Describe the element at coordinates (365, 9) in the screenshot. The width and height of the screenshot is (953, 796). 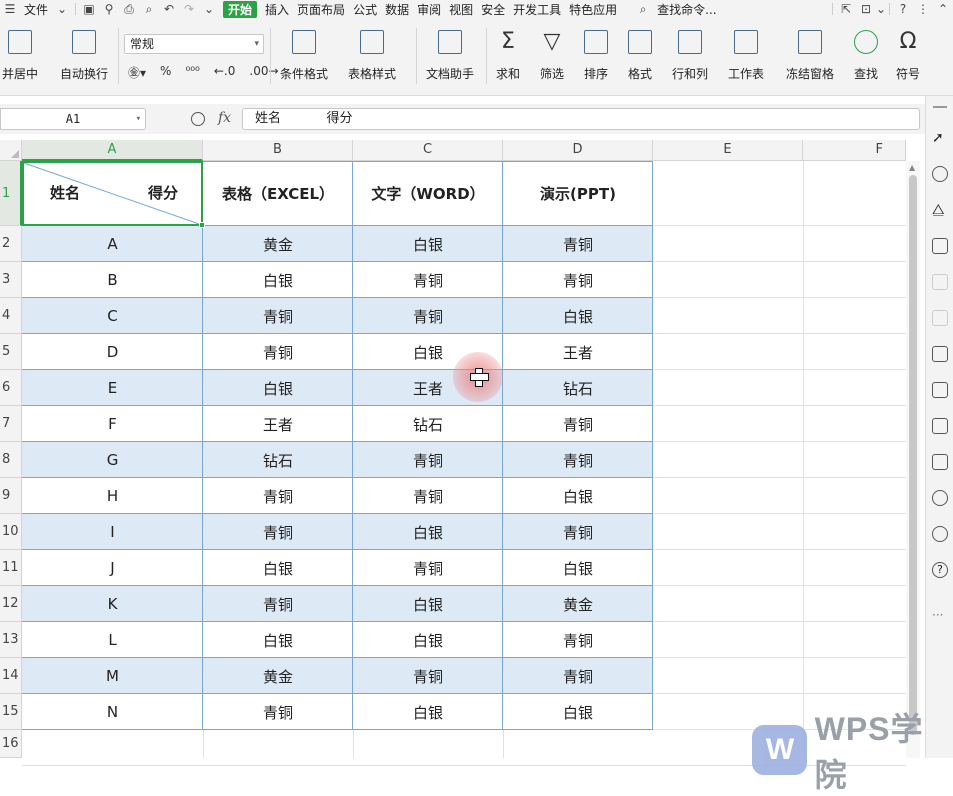
I see `tab-formulas: 公式` at that location.